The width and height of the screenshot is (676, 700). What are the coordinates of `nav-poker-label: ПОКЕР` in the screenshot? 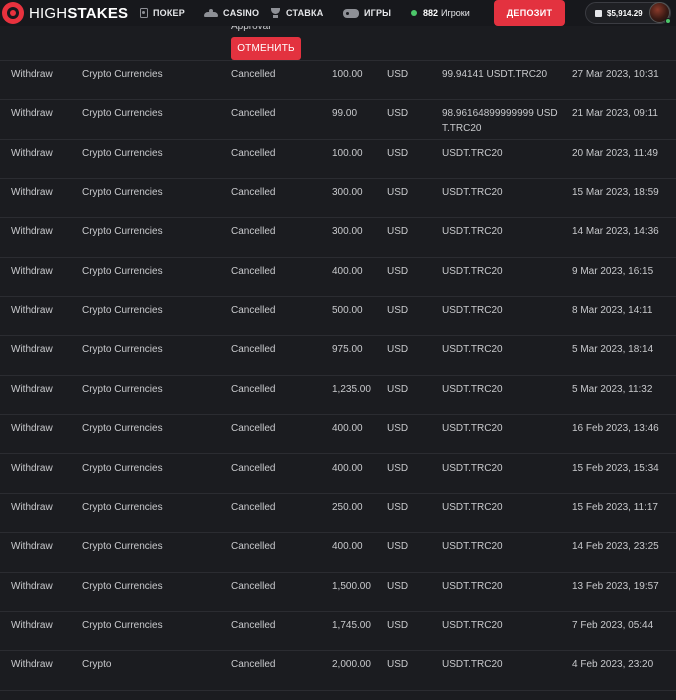 It's located at (169, 13).